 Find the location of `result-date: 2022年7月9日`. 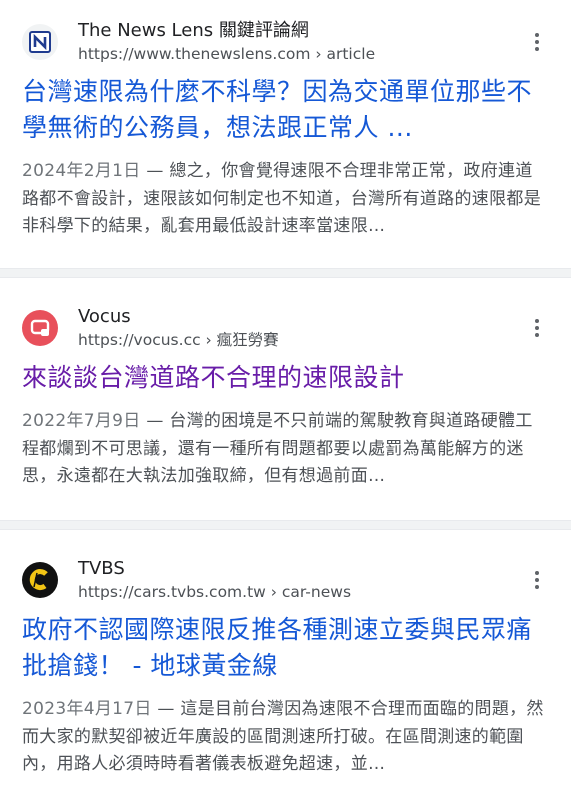

result-date: 2022年7月9日 is located at coordinates (81, 421).